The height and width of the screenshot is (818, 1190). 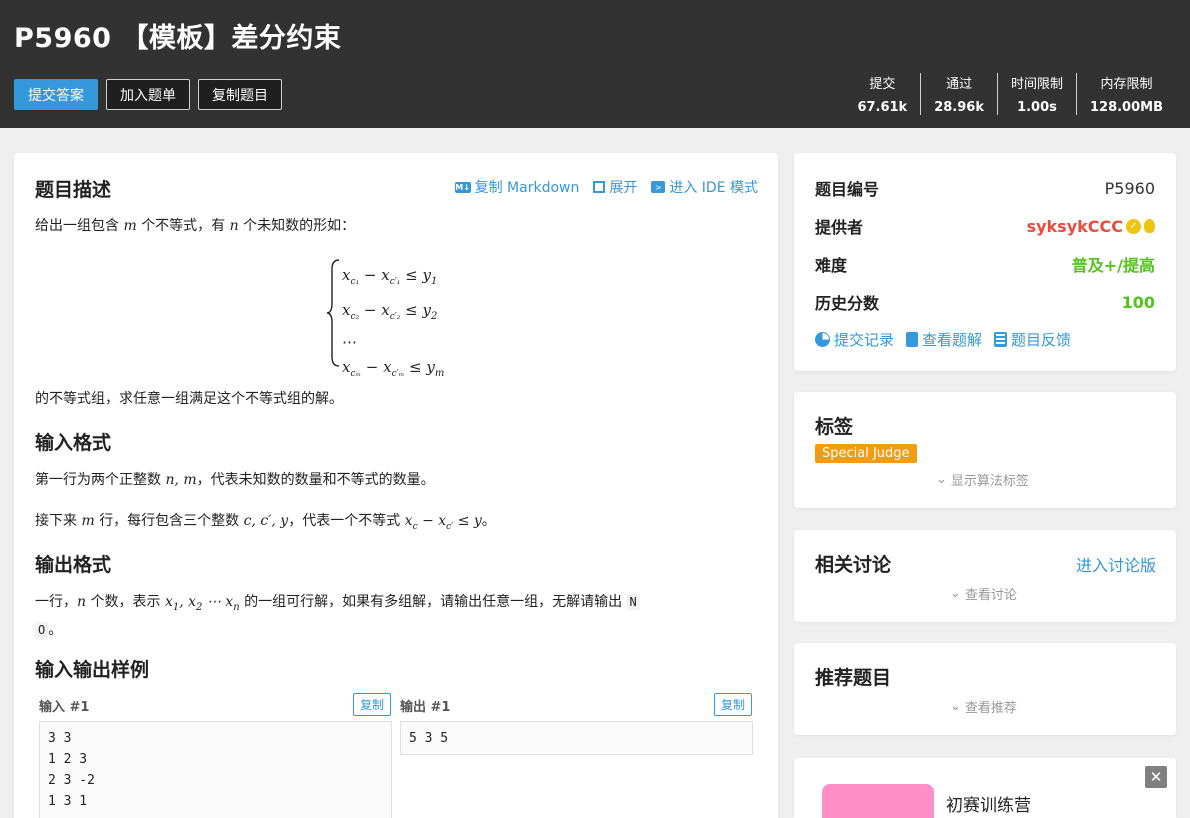 I want to click on left-brace-icon, so click(x=333, y=313).